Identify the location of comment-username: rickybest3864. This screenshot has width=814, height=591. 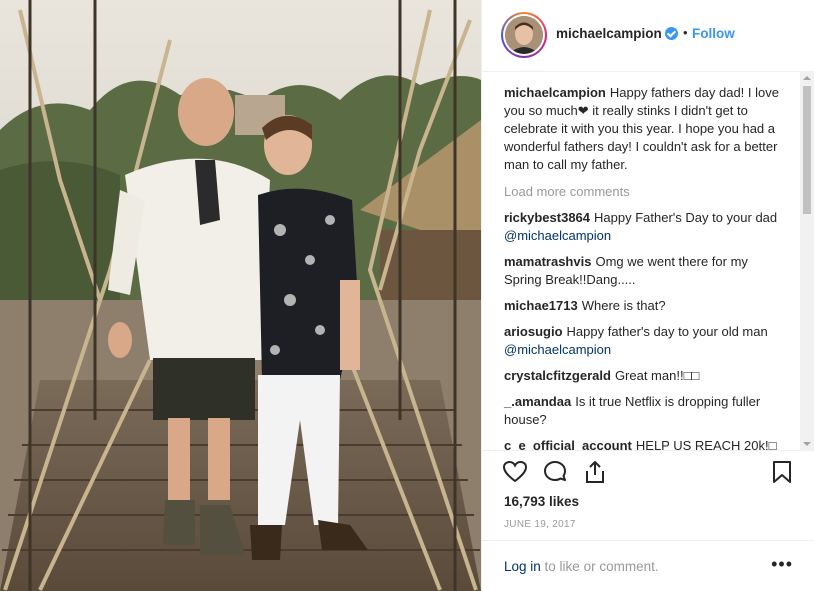
(547, 217).